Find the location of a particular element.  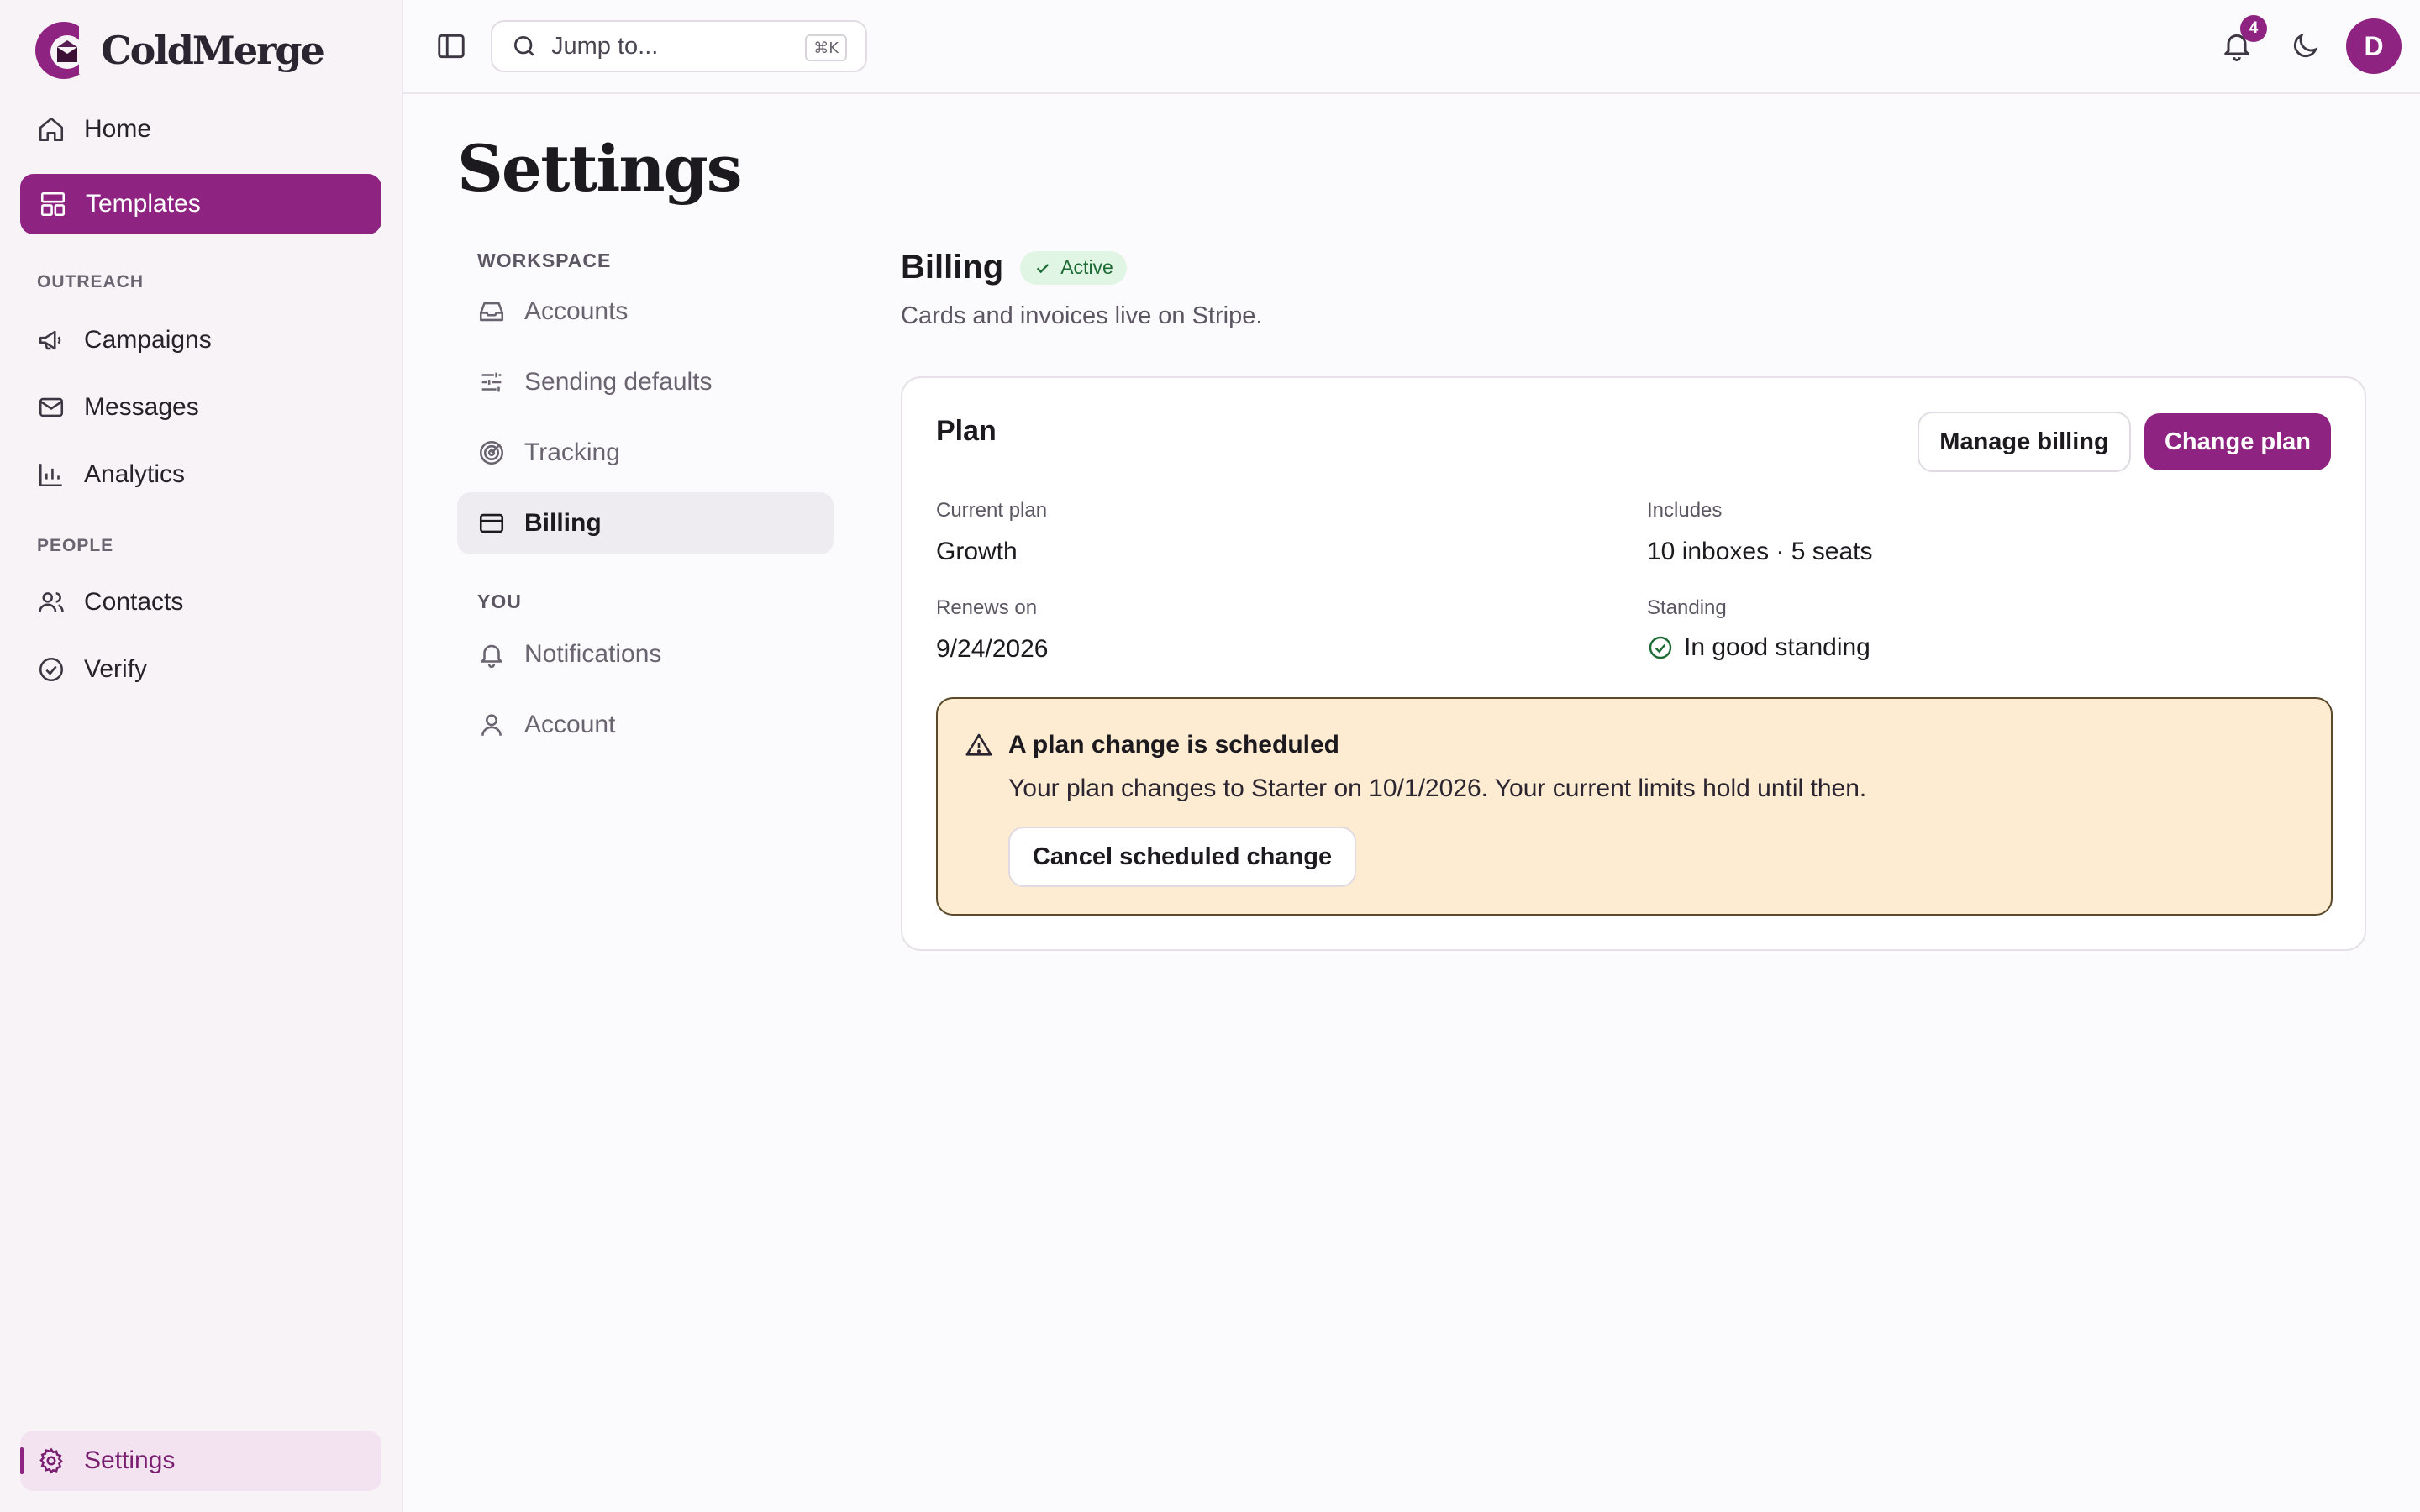

notice-title: A plan change is scheduled is located at coordinates (1173, 745).